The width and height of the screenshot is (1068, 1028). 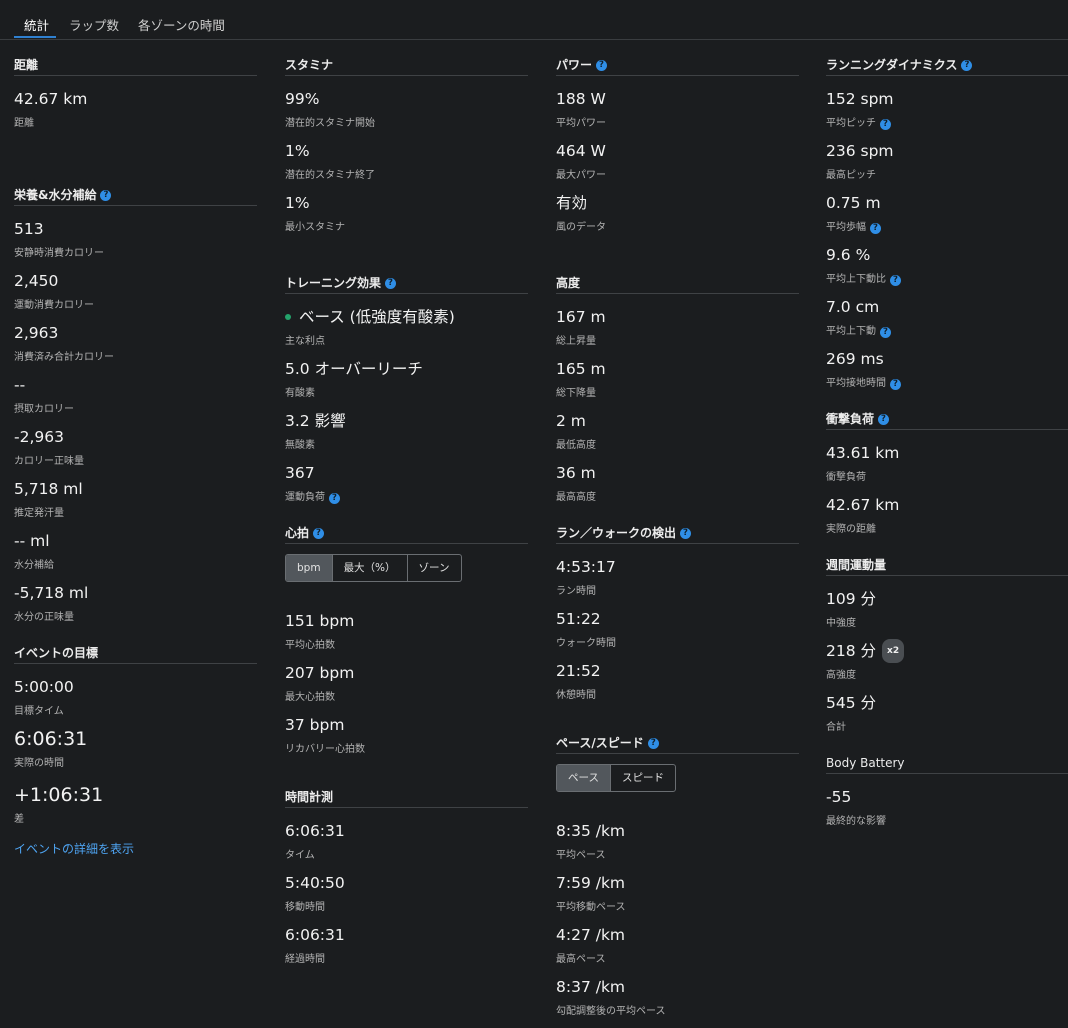 What do you see at coordinates (947, 374) in the screenshot?
I see `stat-ground-contact: 269 ms 平均接地時間?` at bounding box center [947, 374].